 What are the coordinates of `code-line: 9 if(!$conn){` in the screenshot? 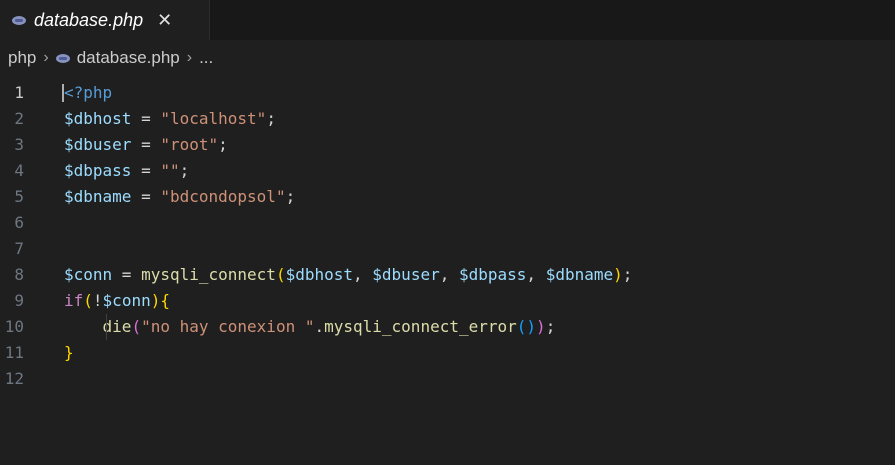 It's located at (447, 301).